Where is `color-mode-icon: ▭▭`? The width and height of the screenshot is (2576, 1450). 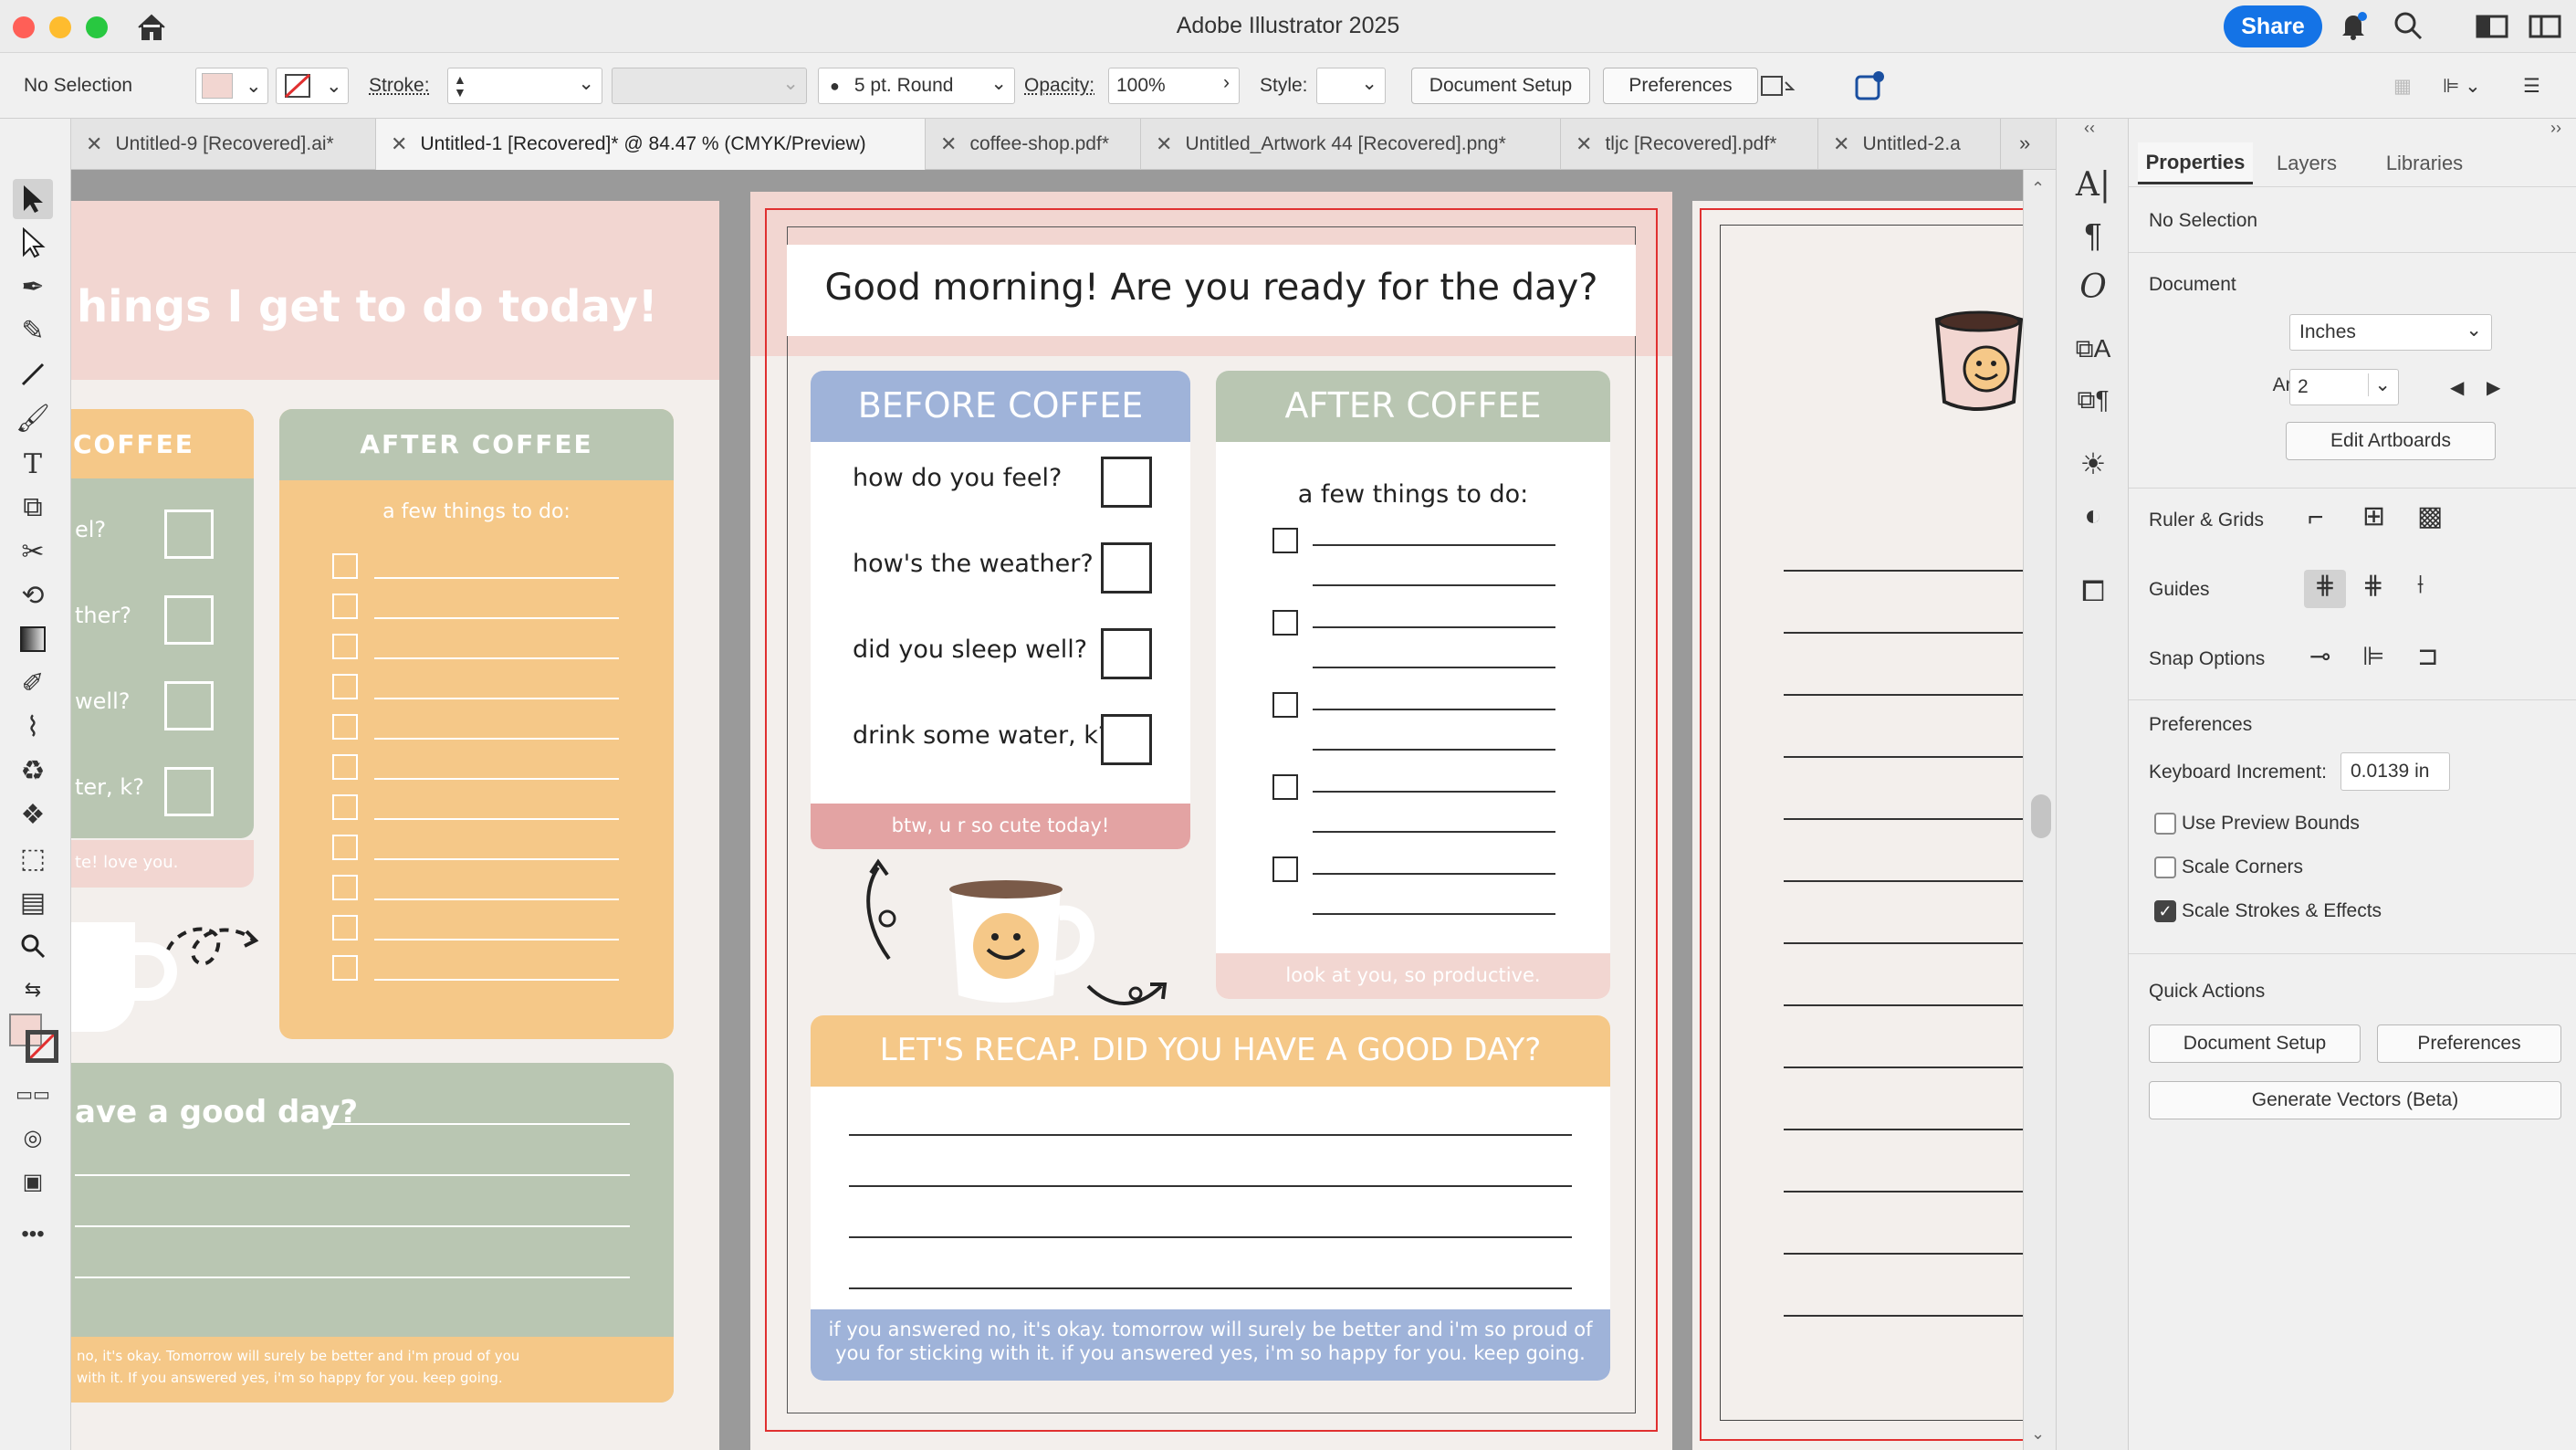 color-mode-icon: ▭▭ is located at coordinates (33, 1094).